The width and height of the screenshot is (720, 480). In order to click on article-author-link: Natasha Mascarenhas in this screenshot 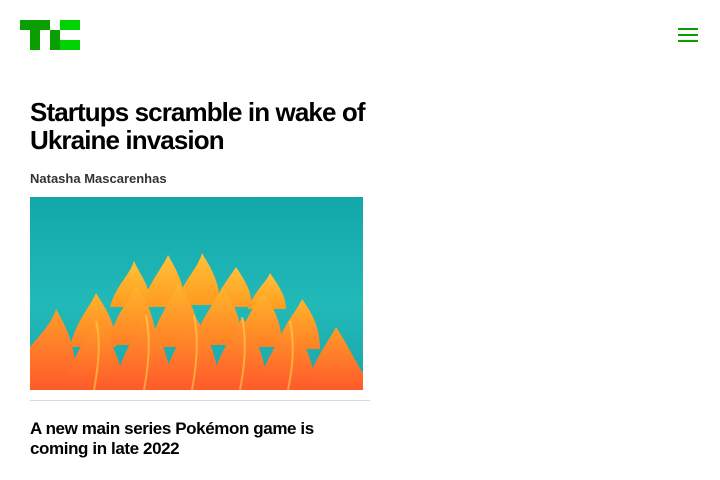, I will do `click(200, 179)`.